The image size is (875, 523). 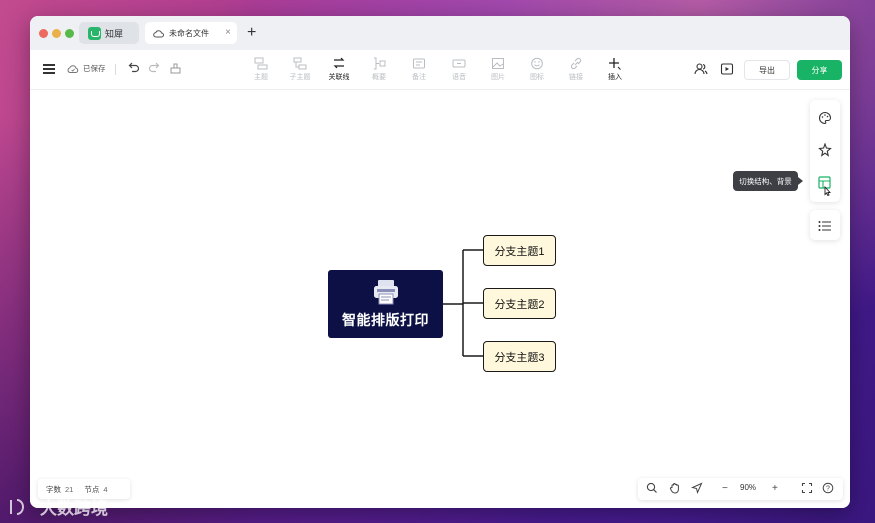 I want to click on word-count-value: 21, so click(x=69, y=489).